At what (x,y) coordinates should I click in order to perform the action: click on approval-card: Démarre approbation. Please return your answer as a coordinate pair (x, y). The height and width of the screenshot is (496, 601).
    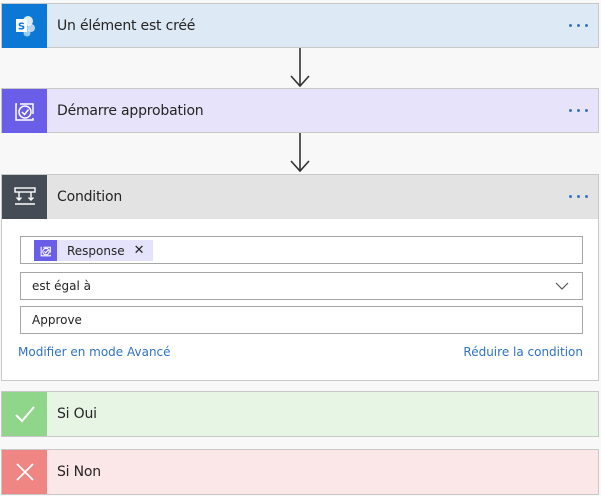
    Looking at the image, I should click on (300, 110).